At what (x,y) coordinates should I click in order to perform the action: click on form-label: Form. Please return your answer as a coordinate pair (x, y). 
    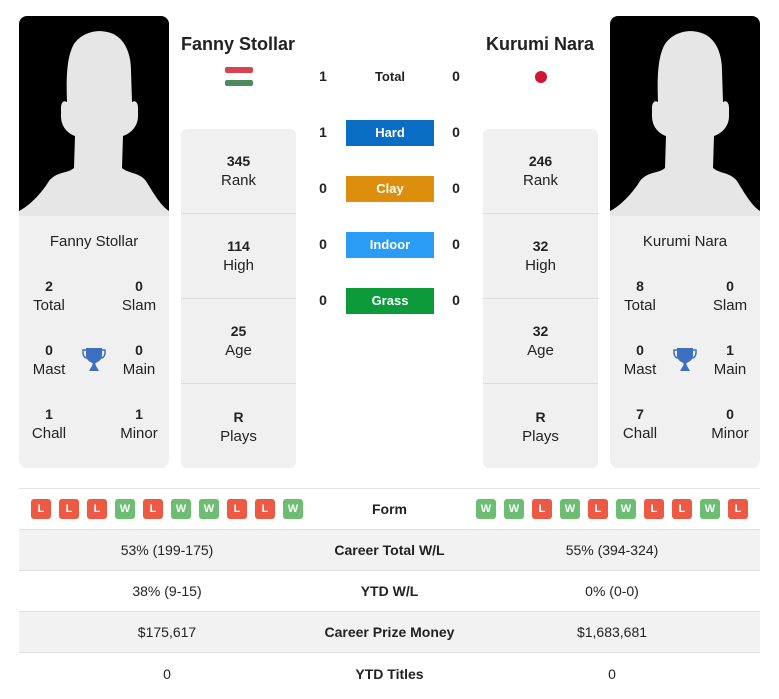
    Looking at the image, I should click on (389, 509).